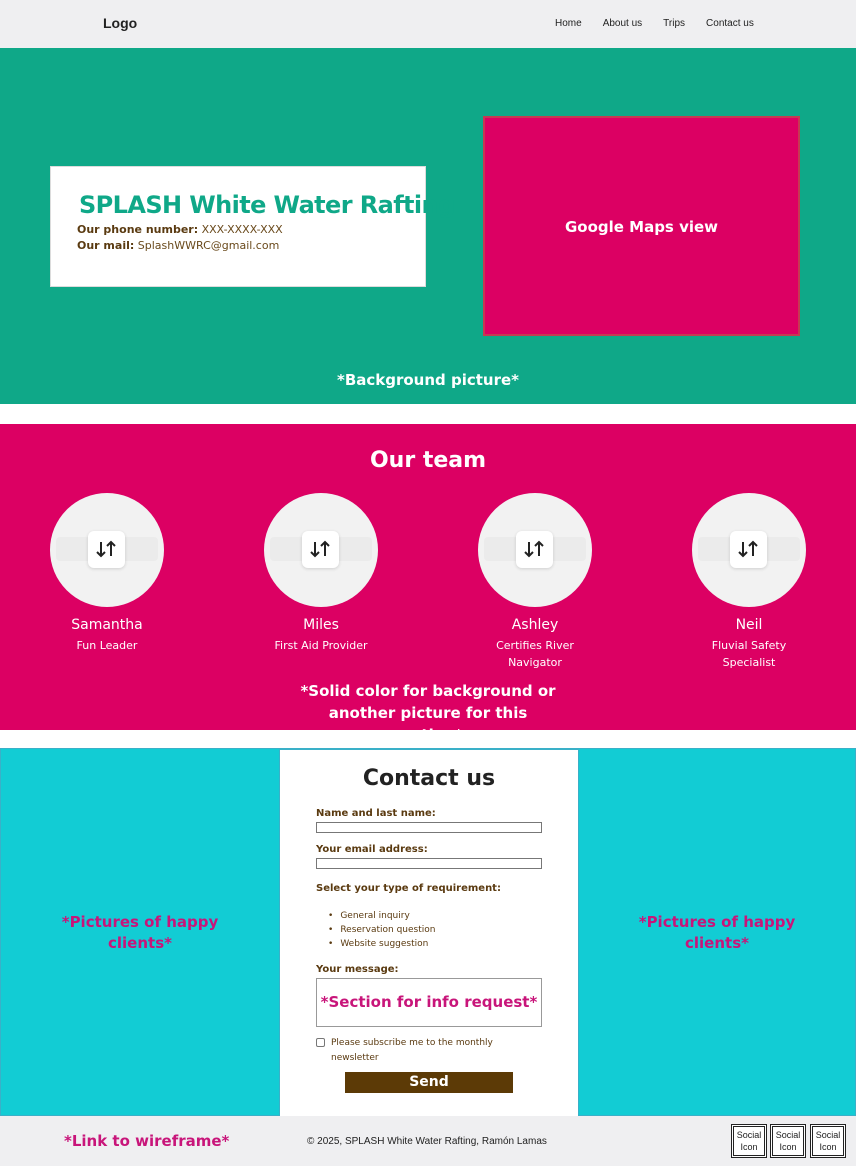 The height and width of the screenshot is (1166, 856). I want to click on message-textarea: *Section for info request*, so click(429, 1002).